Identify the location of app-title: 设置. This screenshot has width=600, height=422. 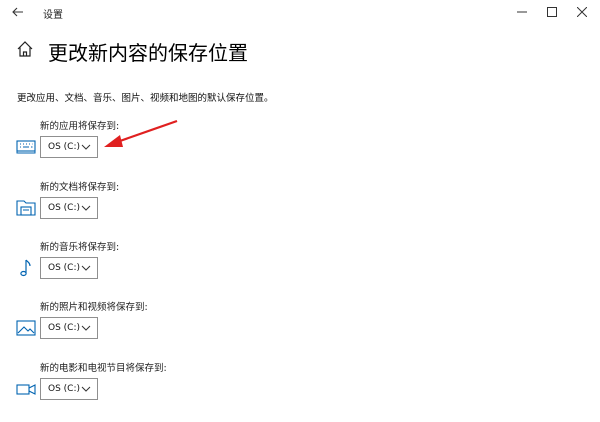
(53, 15).